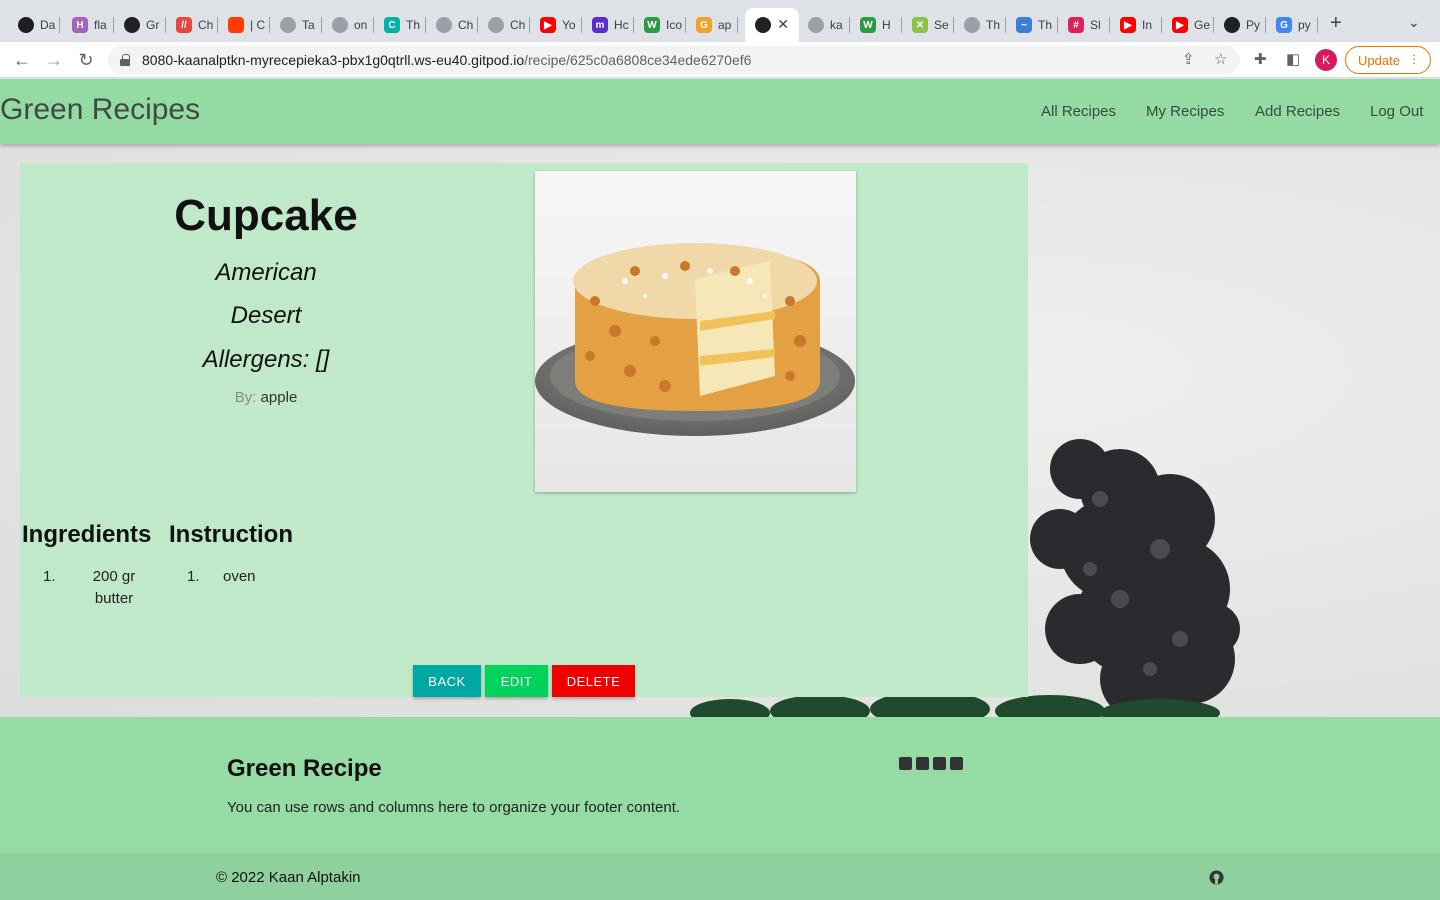 Image resolution: width=1440 pixels, height=900 pixels. I want to click on recipe-author: By: apple, so click(266, 397).